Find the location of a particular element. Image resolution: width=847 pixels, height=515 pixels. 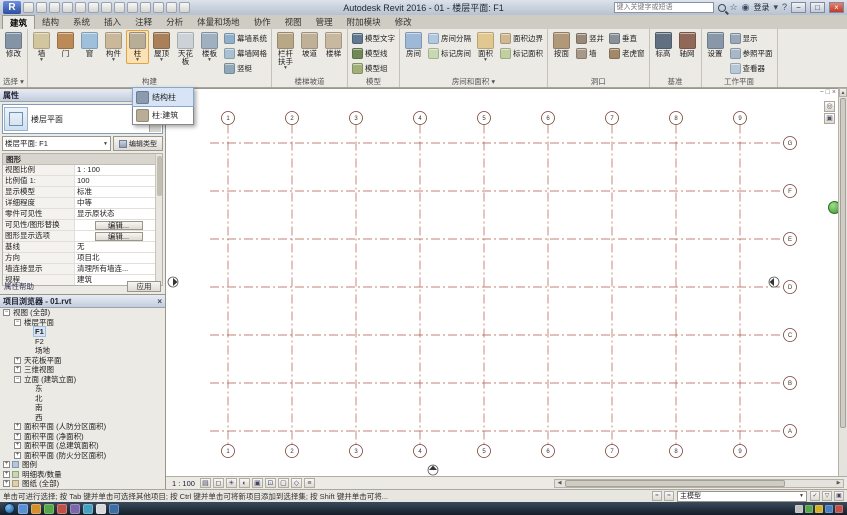

area-boundary-button: 面积边界 is located at coordinates (521, 38).